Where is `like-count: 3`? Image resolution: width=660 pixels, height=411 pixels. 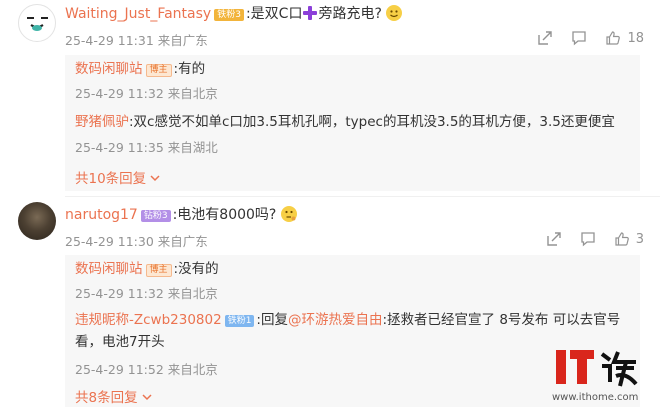 like-count: 3 is located at coordinates (639, 239).